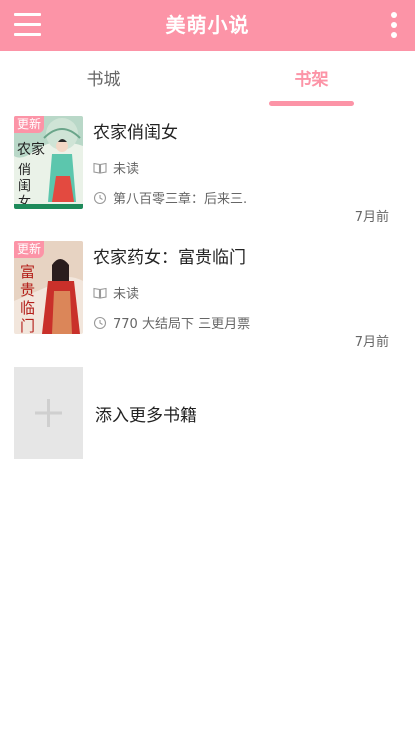 This screenshot has height=738, width=415. What do you see at coordinates (182, 324) in the screenshot?
I see `latest-chapter-text: 770 大结局下 三更月票` at bounding box center [182, 324].